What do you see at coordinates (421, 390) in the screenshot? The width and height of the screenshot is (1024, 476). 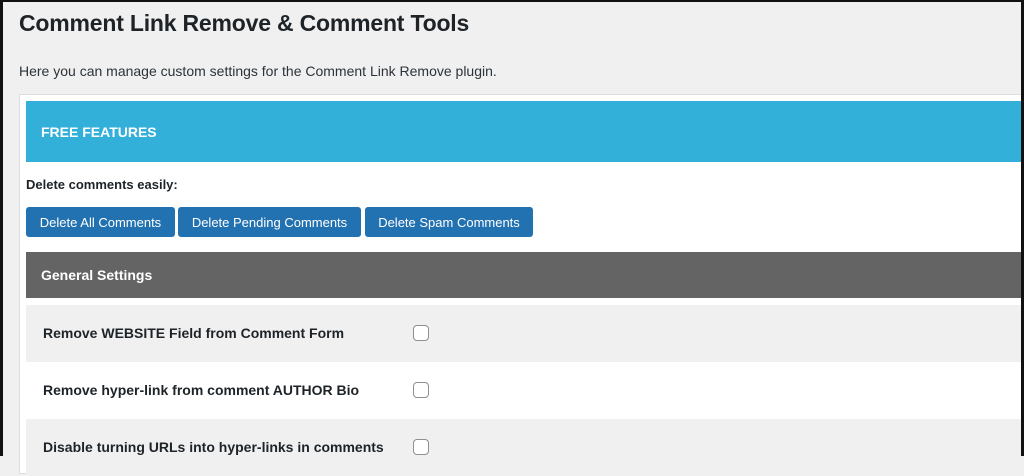 I see `remove-author-link-checkbox` at bounding box center [421, 390].